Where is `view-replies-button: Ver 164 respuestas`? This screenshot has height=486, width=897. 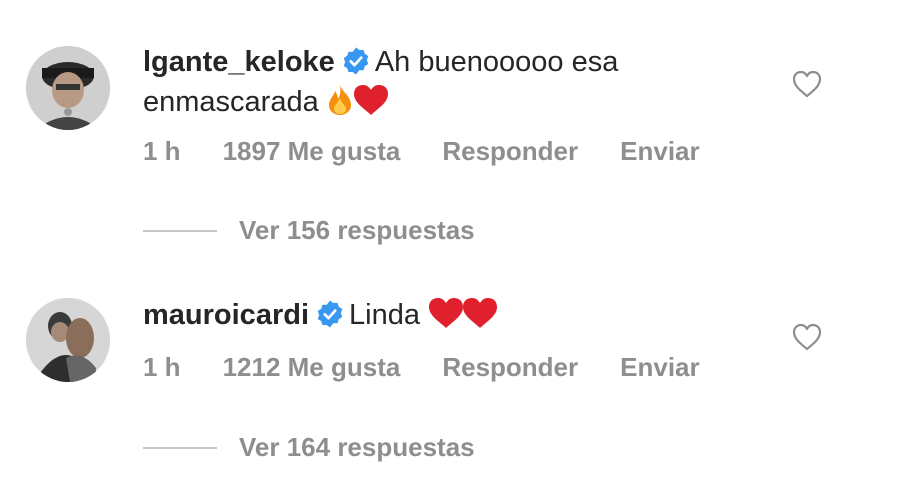
view-replies-button: Ver 164 respuestas is located at coordinates (309, 447).